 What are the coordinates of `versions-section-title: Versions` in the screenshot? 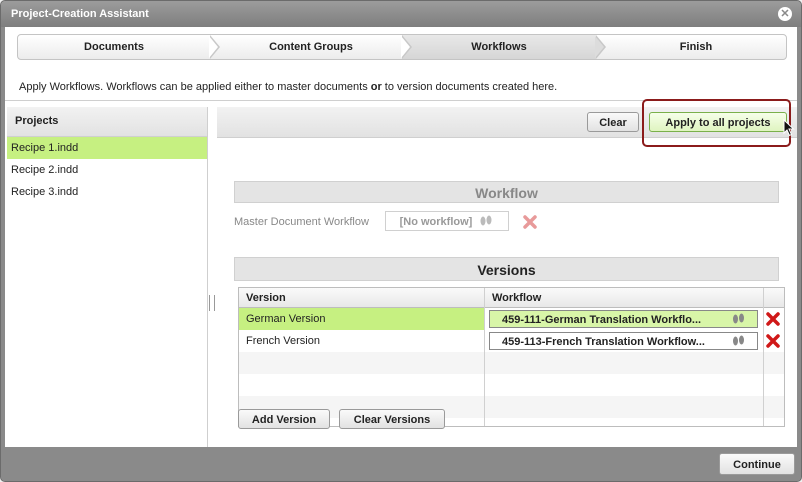 It's located at (506, 269).